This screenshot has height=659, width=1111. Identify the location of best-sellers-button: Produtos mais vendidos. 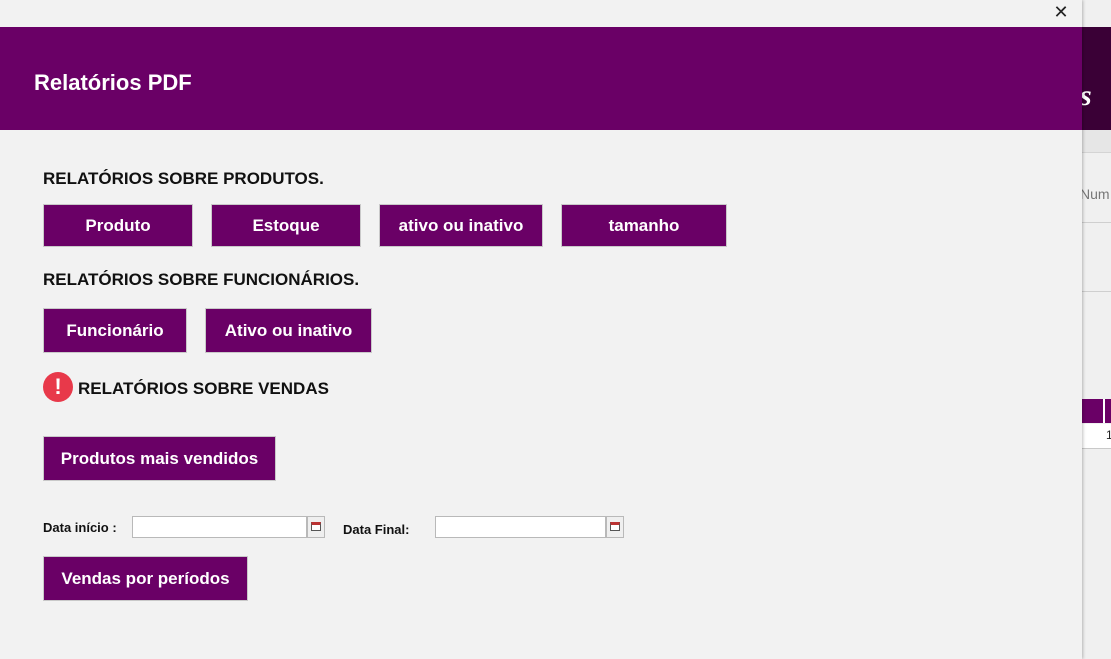
(159, 458).